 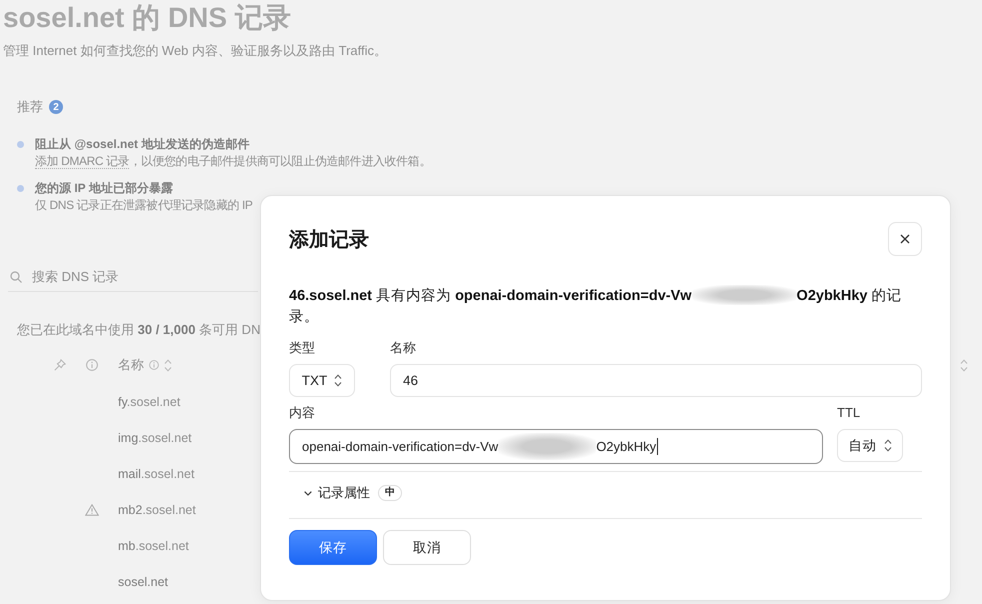 What do you see at coordinates (308, 493) in the screenshot?
I see `chevron-down-icon` at bounding box center [308, 493].